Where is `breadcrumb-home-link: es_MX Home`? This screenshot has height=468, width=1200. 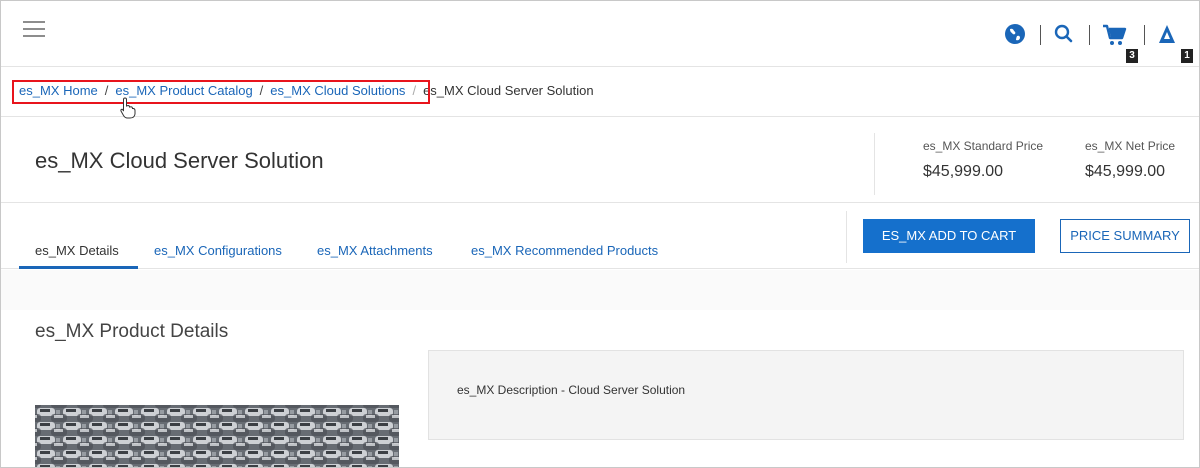
breadcrumb-home-link: es_MX Home is located at coordinates (58, 90).